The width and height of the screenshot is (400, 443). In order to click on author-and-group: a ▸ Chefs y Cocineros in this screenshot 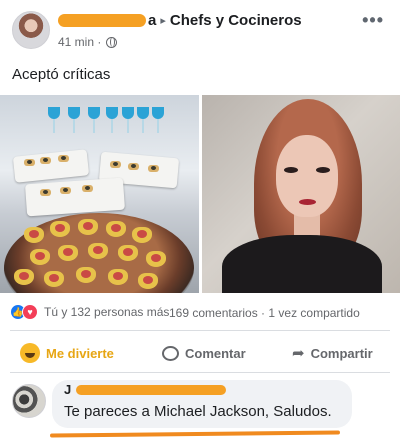, I will do `click(180, 20)`.